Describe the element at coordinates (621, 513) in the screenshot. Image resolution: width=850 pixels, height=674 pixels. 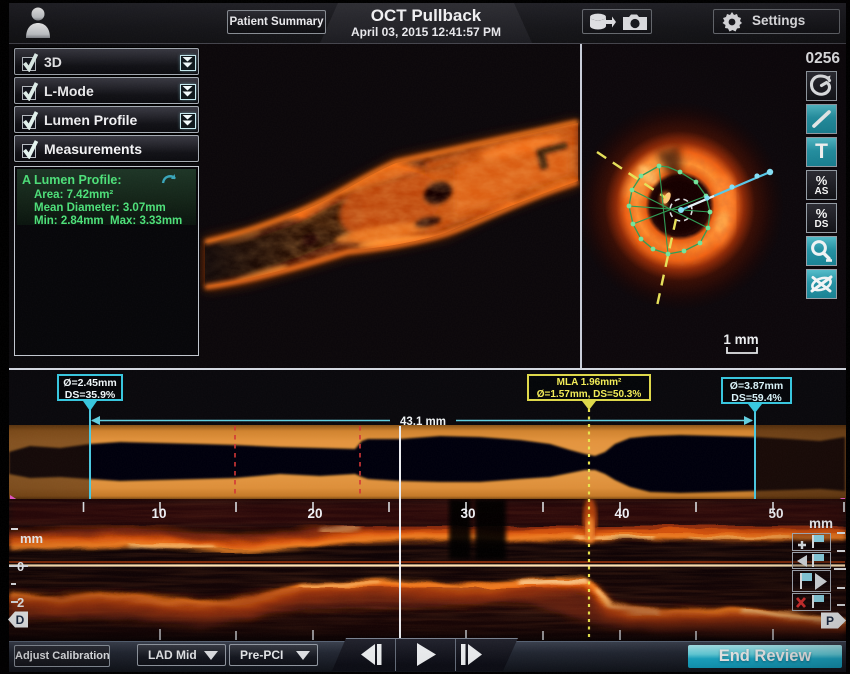
I see `svg-text: 40` at that location.